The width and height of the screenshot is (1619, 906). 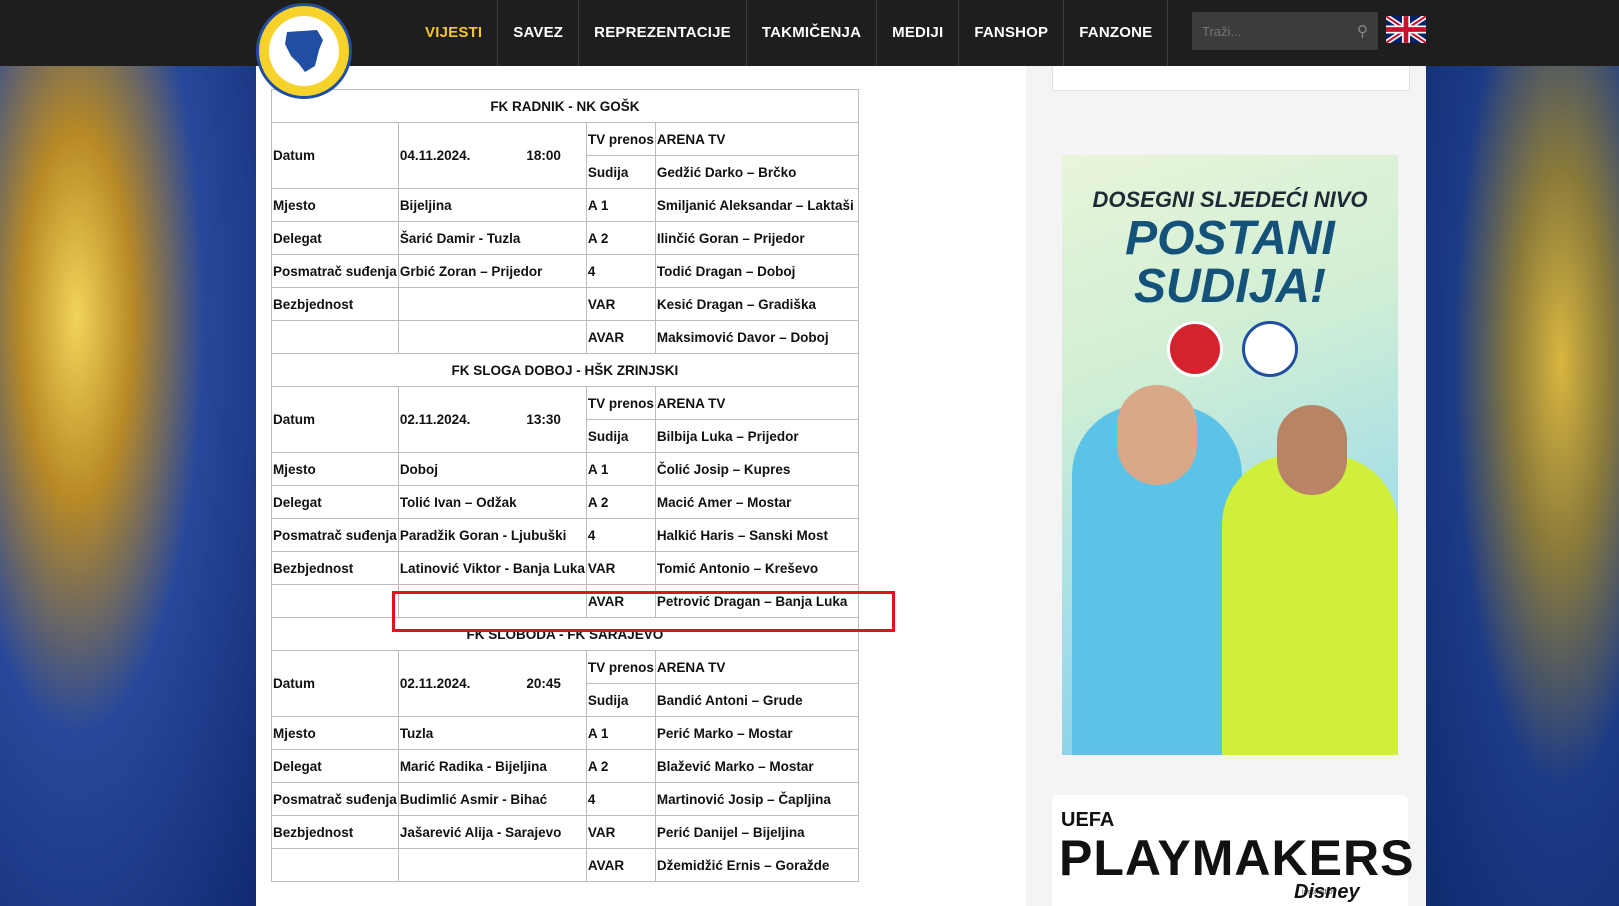 What do you see at coordinates (435, 419) in the screenshot?
I see `match-date: 02.11.2024.` at bounding box center [435, 419].